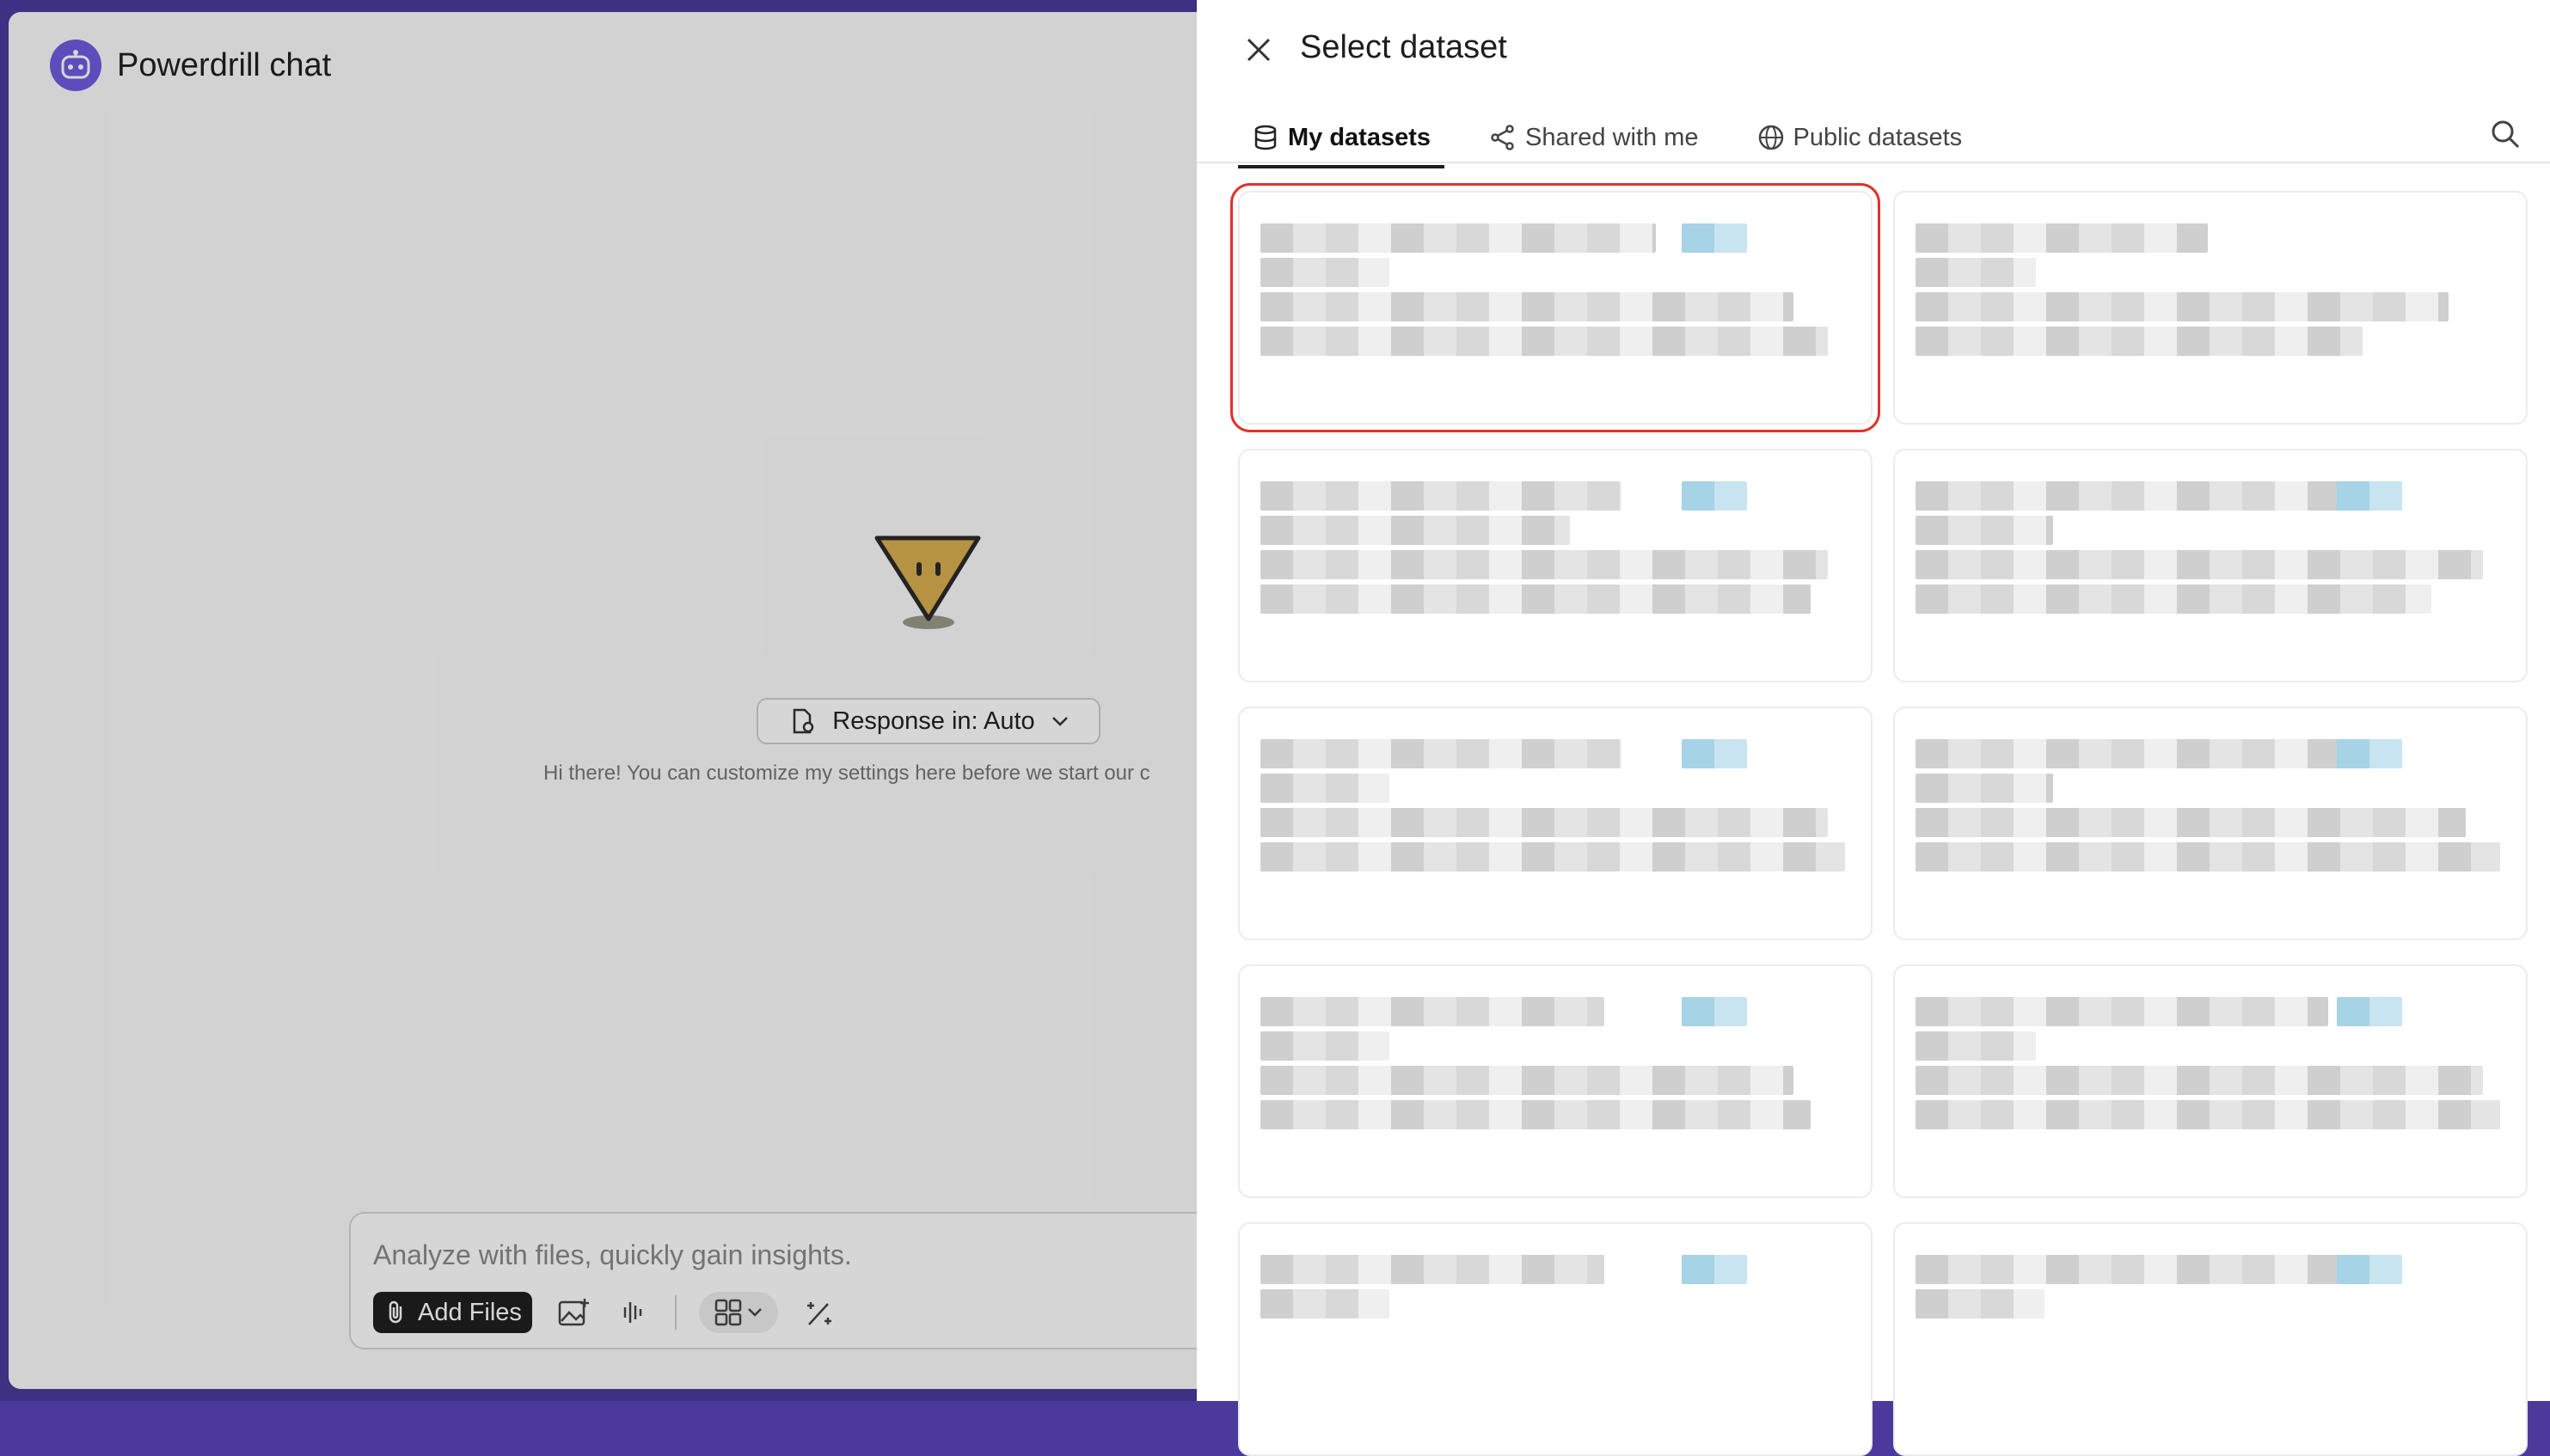  I want to click on tab-label: Shared with me, so click(1612, 137).